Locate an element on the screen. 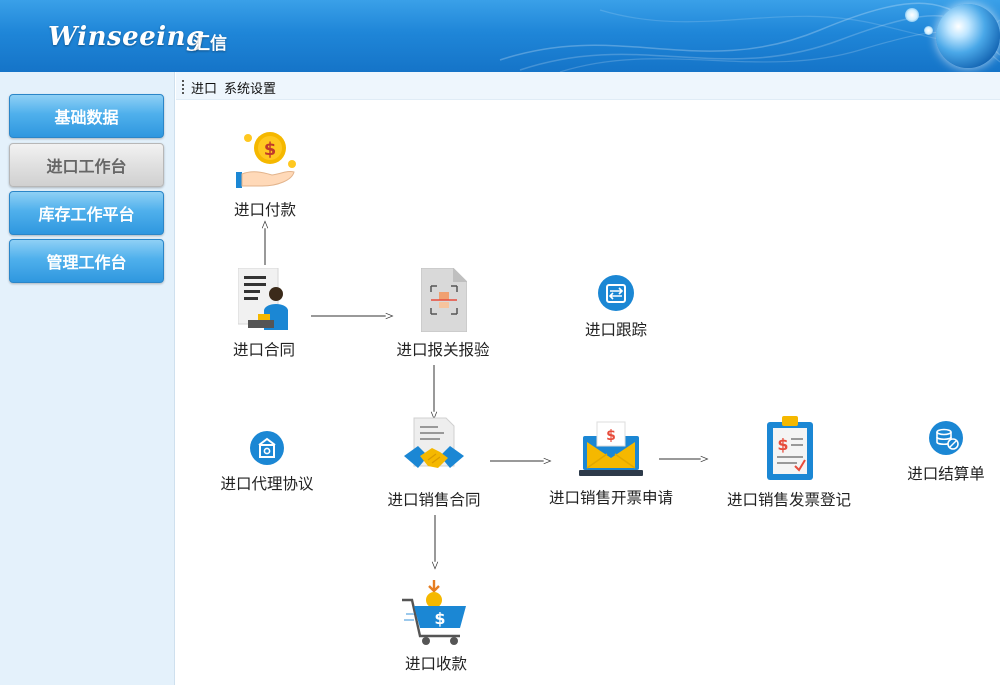  header-banner: Winseeing 汇信 is located at coordinates (500, 36).